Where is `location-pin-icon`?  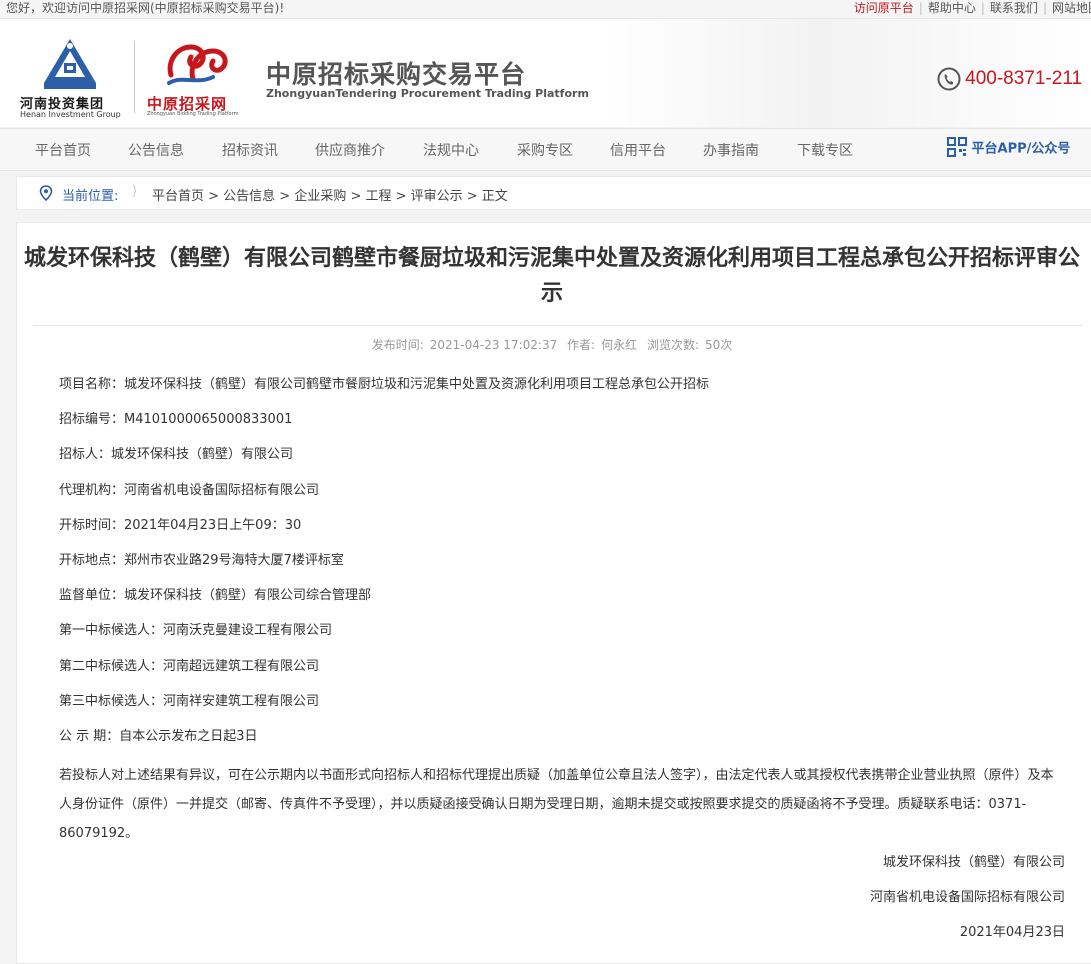 location-pin-icon is located at coordinates (46, 193).